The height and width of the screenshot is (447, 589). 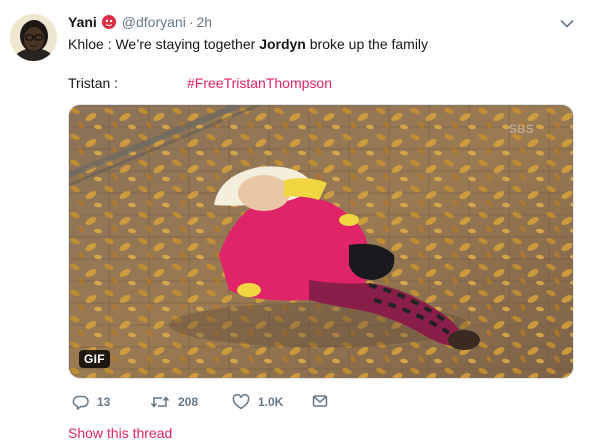 I want to click on tweet-header: Yani @dforyani · 2h, so click(x=140, y=22).